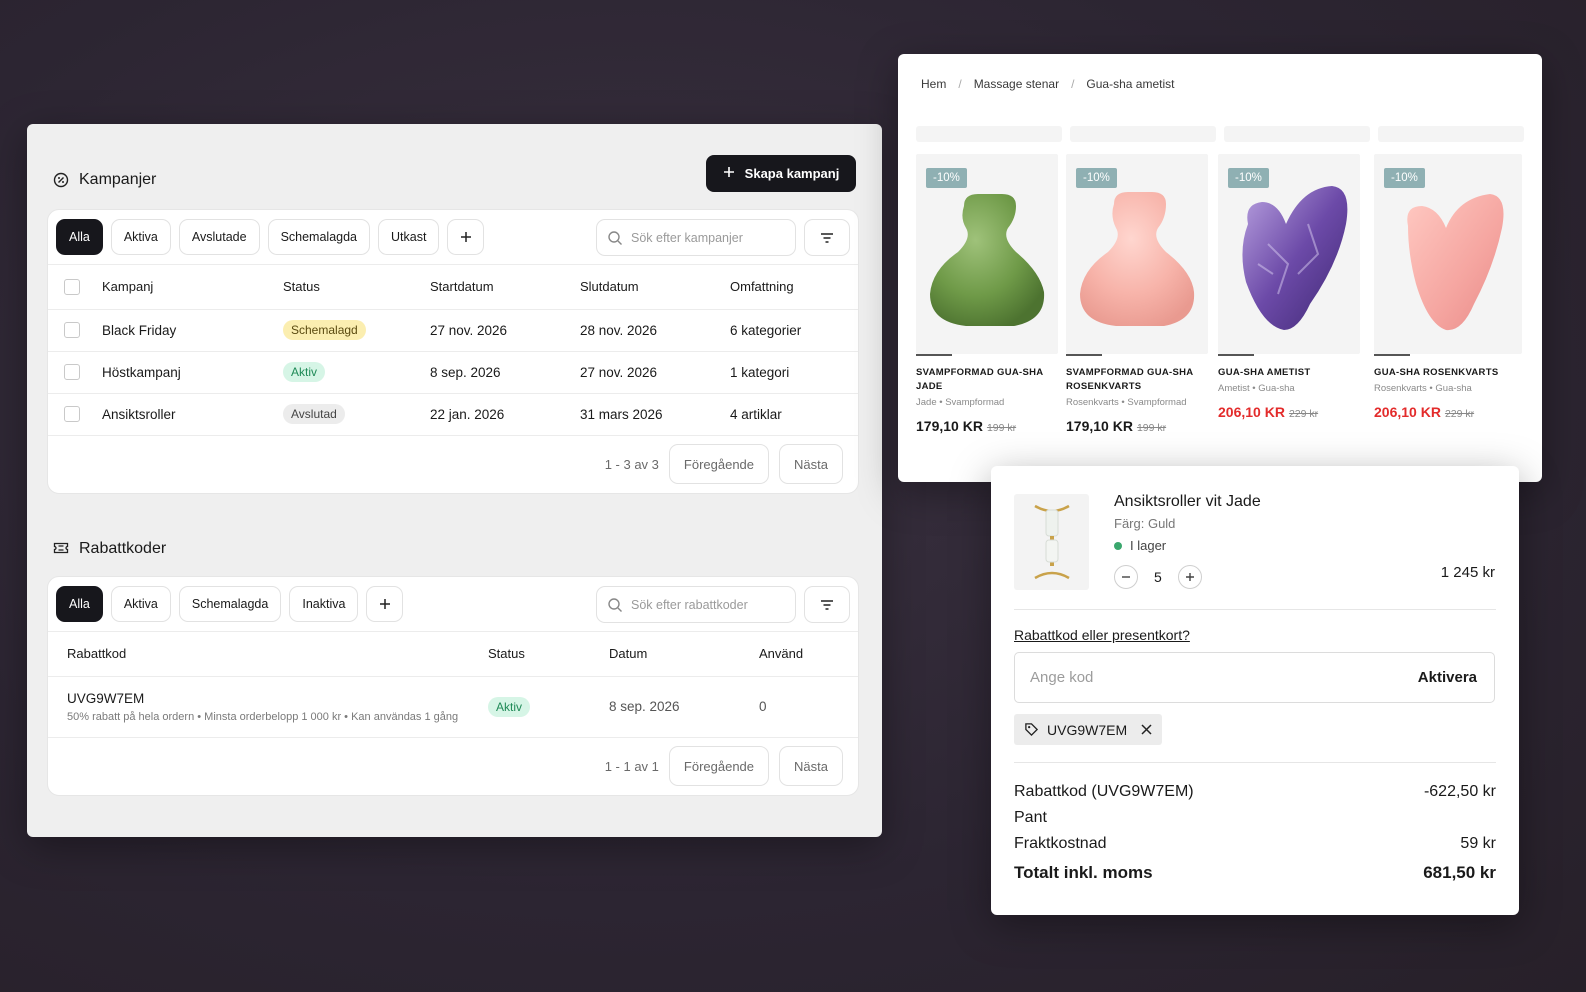 Image resolution: width=1586 pixels, height=992 pixels. Describe the element at coordinates (1264, 372) in the screenshot. I see `product-name: GUA-SHA AMETIST` at that location.